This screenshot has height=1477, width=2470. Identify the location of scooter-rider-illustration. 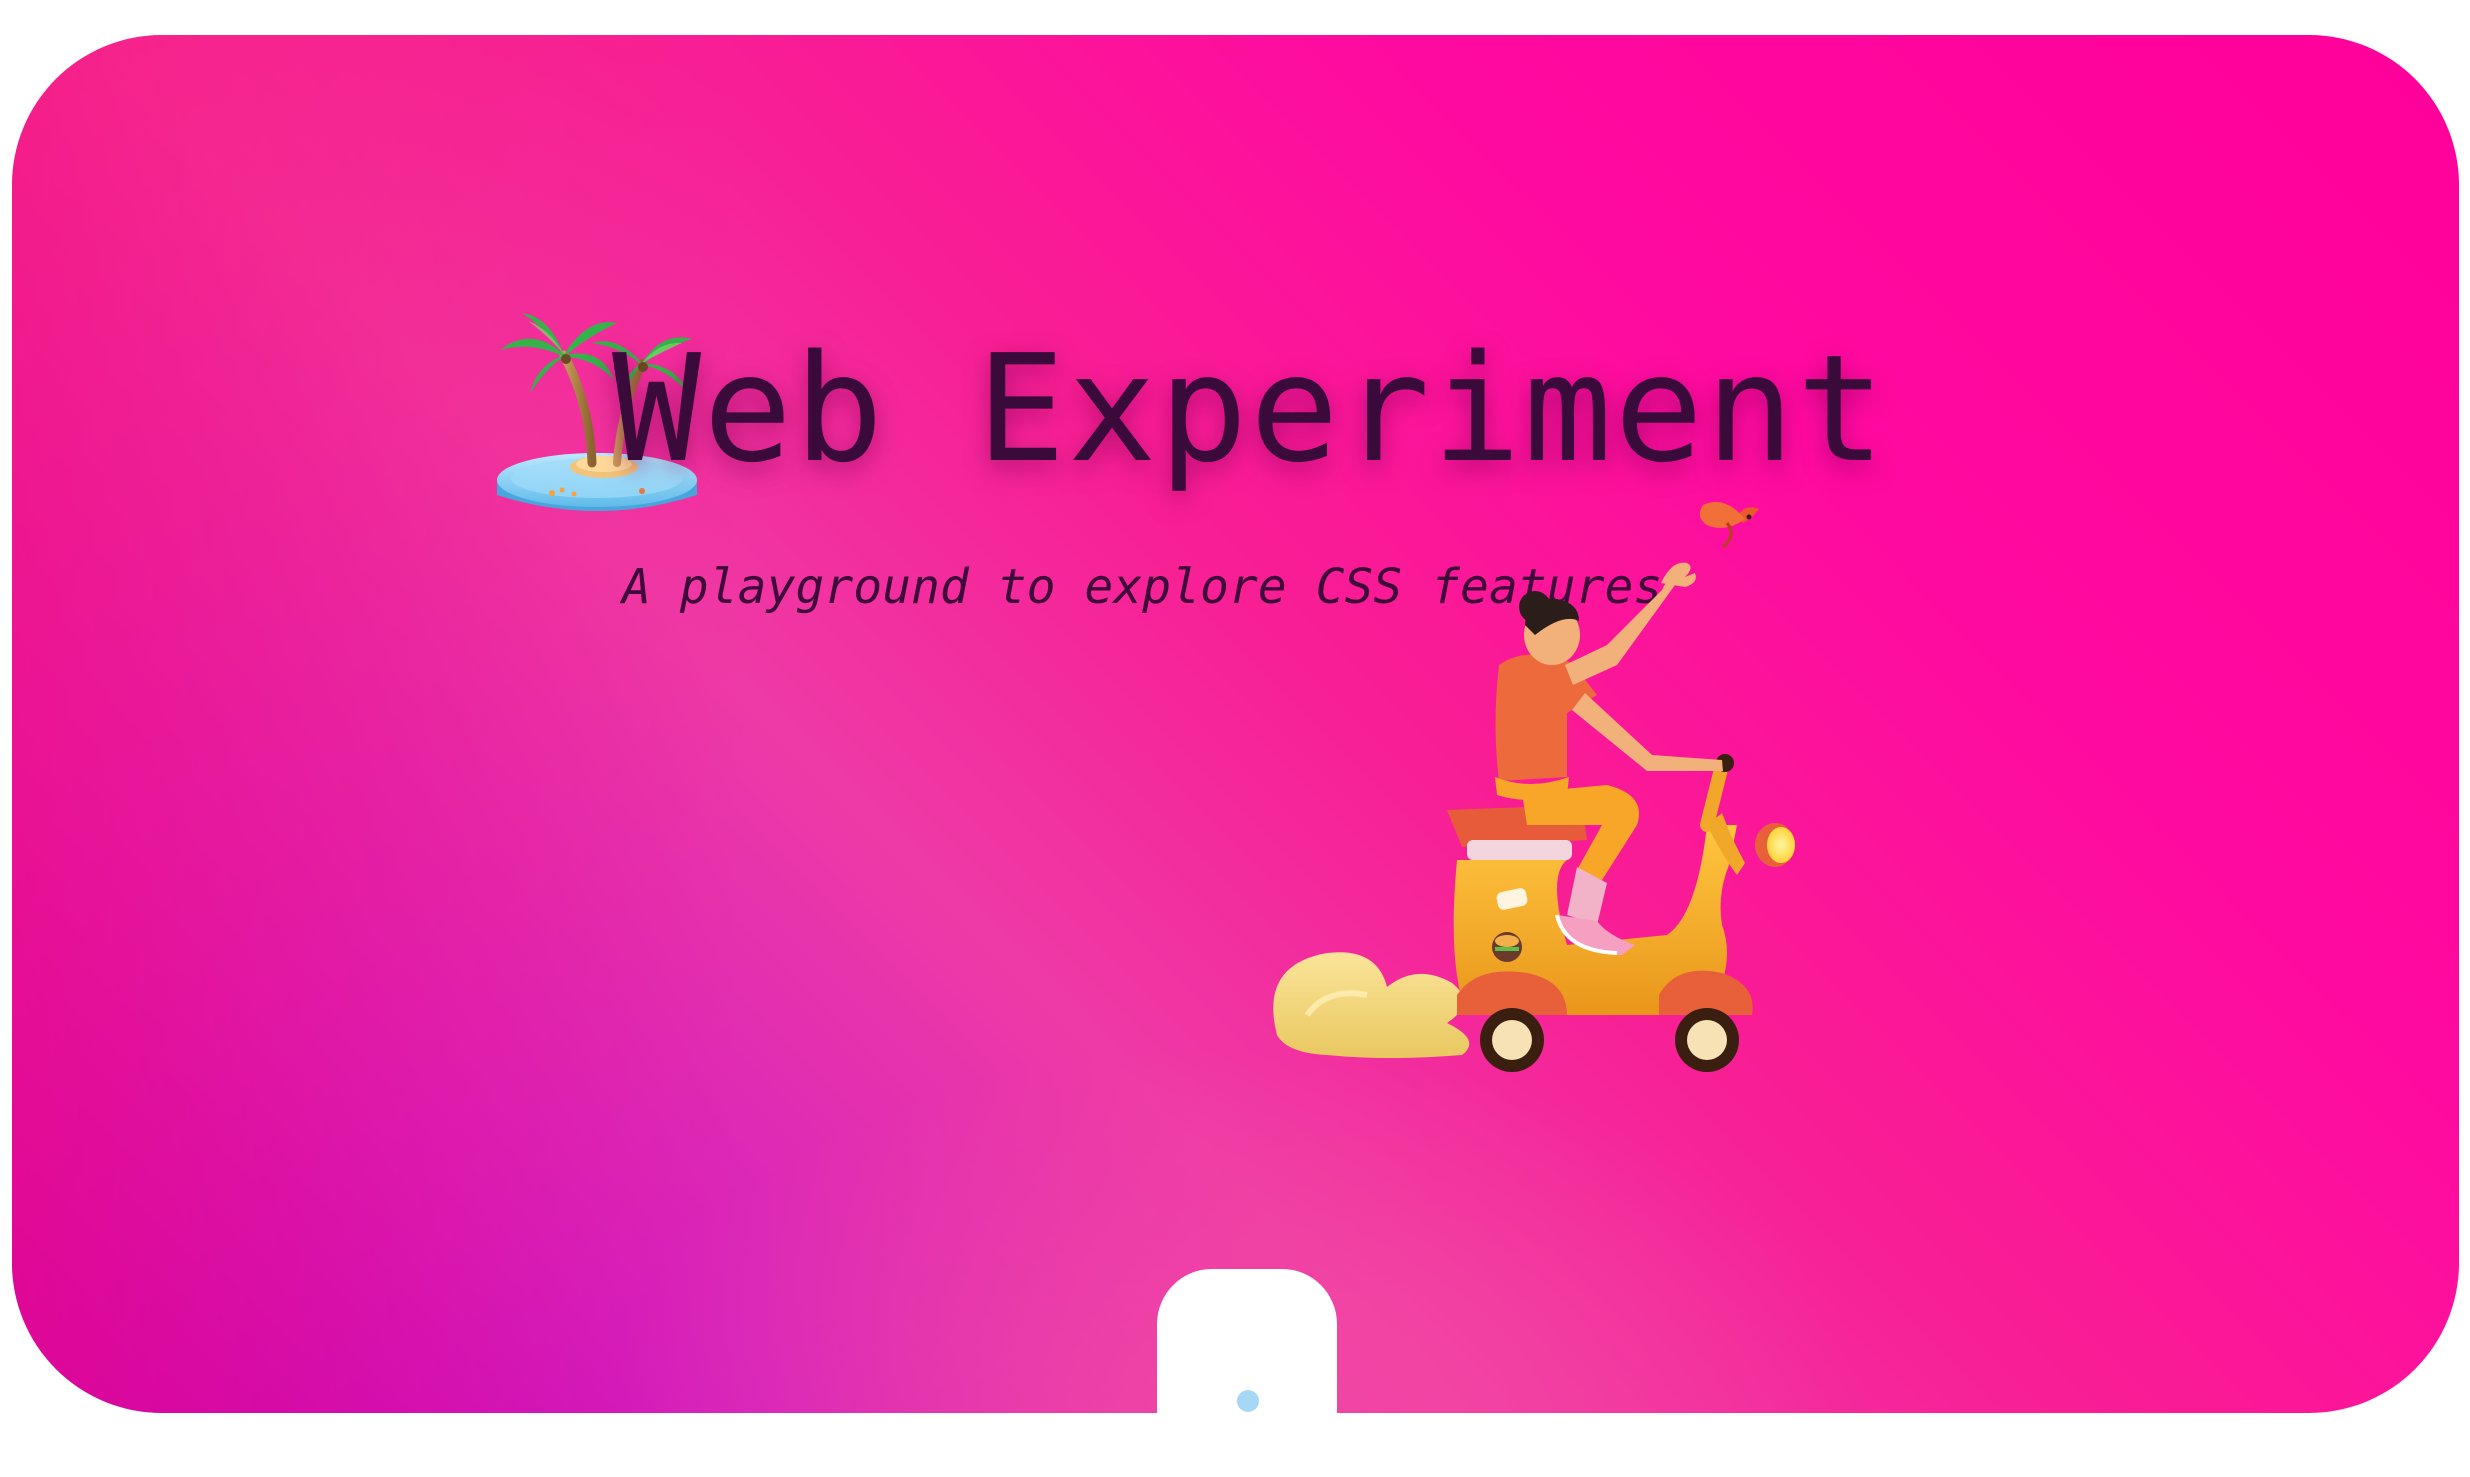
(1534, 787).